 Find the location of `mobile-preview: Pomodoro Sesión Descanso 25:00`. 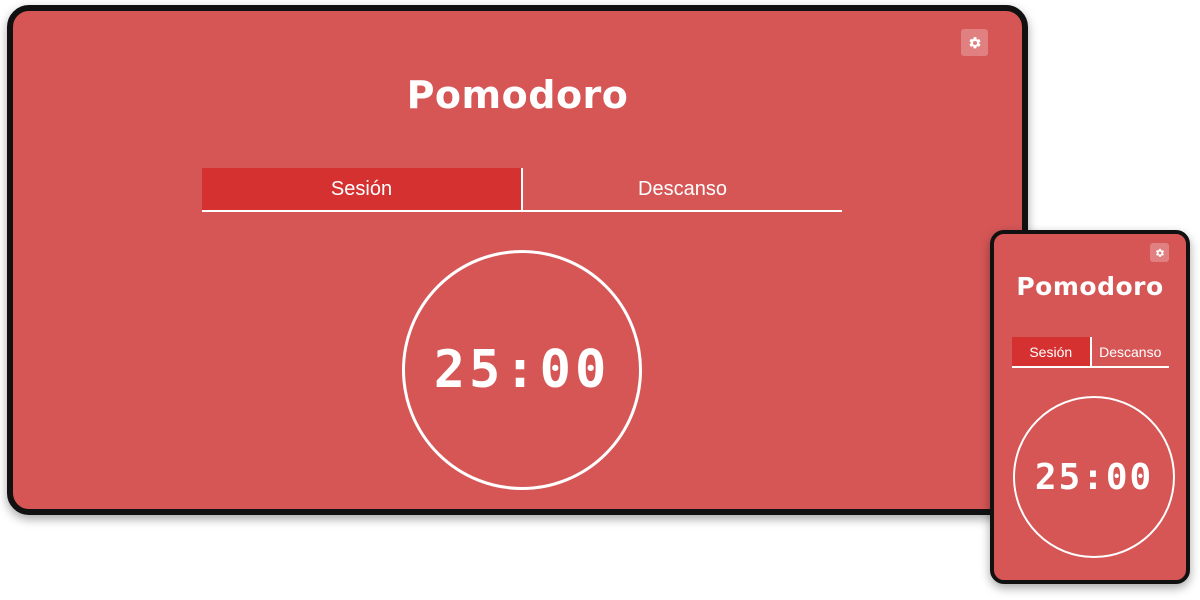

mobile-preview: Pomodoro Sesión Descanso 25:00 is located at coordinates (1090, 407).